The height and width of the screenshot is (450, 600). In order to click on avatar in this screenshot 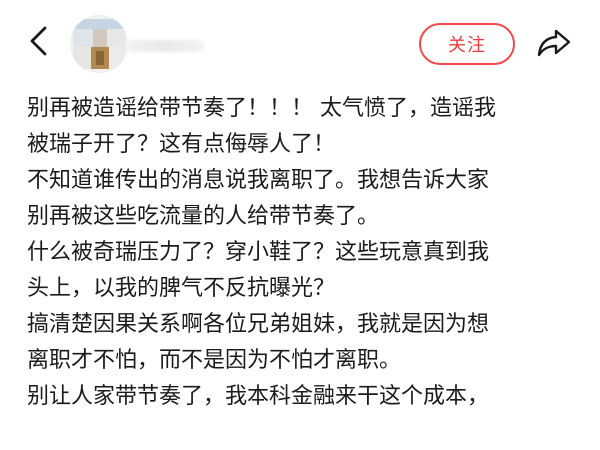, I will do `click(99, 44)`.